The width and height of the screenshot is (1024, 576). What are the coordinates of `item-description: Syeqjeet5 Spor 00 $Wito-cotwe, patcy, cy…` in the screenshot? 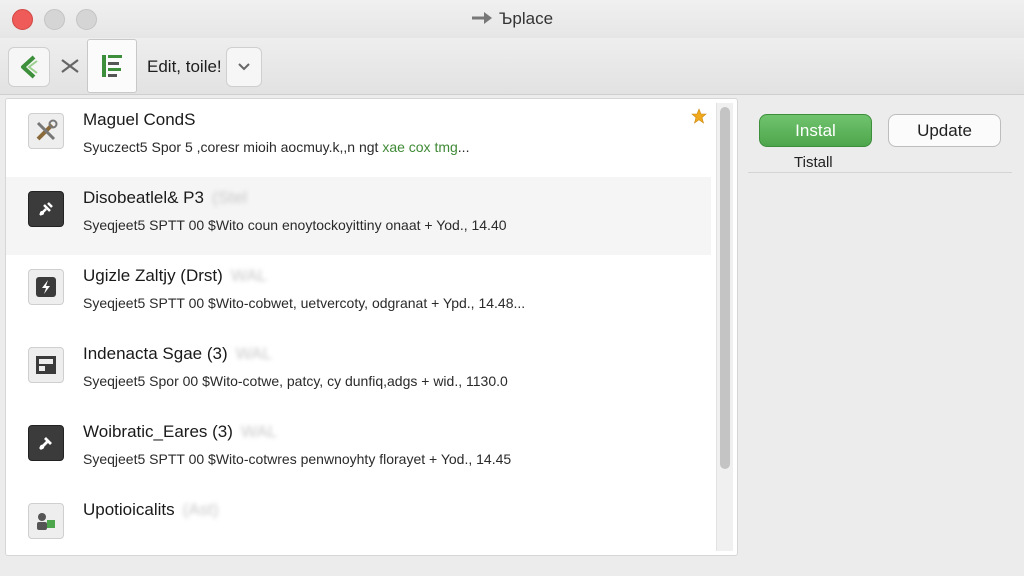 It's located at (295, 381).